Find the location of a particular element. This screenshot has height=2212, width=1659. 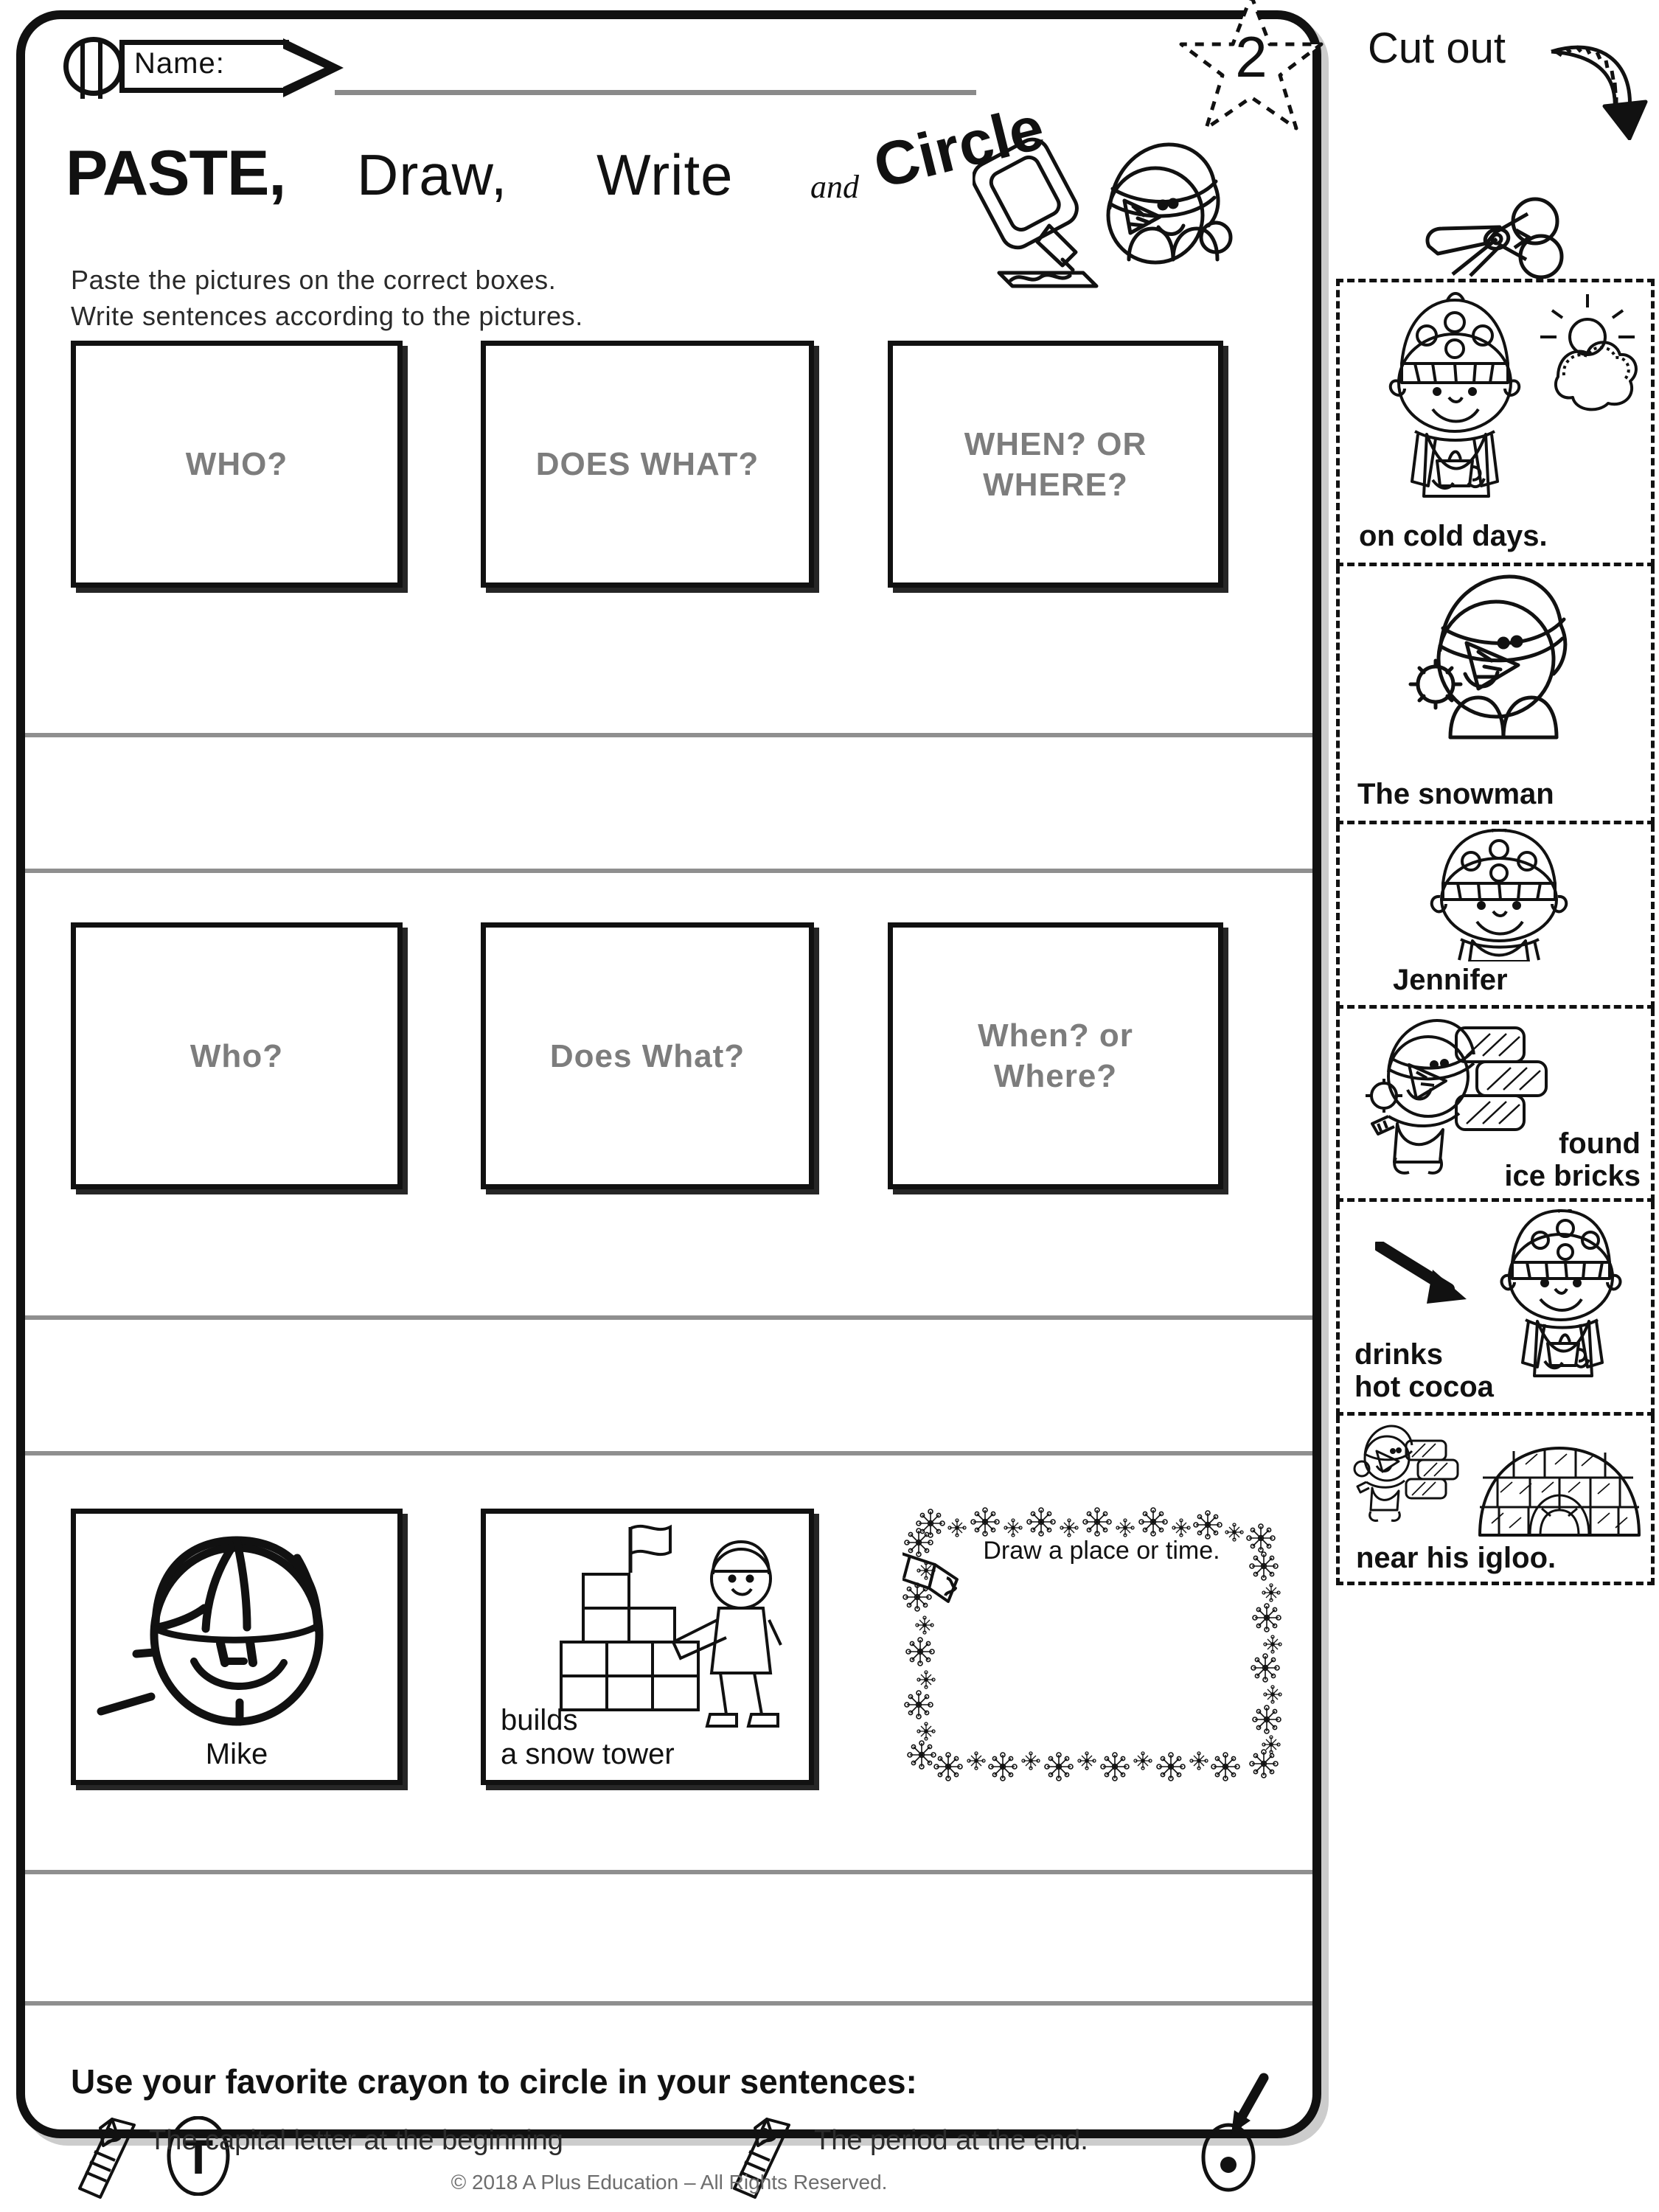

row1-box-does-what-label: DOES WHAT? is located at coordinates (647, 464).